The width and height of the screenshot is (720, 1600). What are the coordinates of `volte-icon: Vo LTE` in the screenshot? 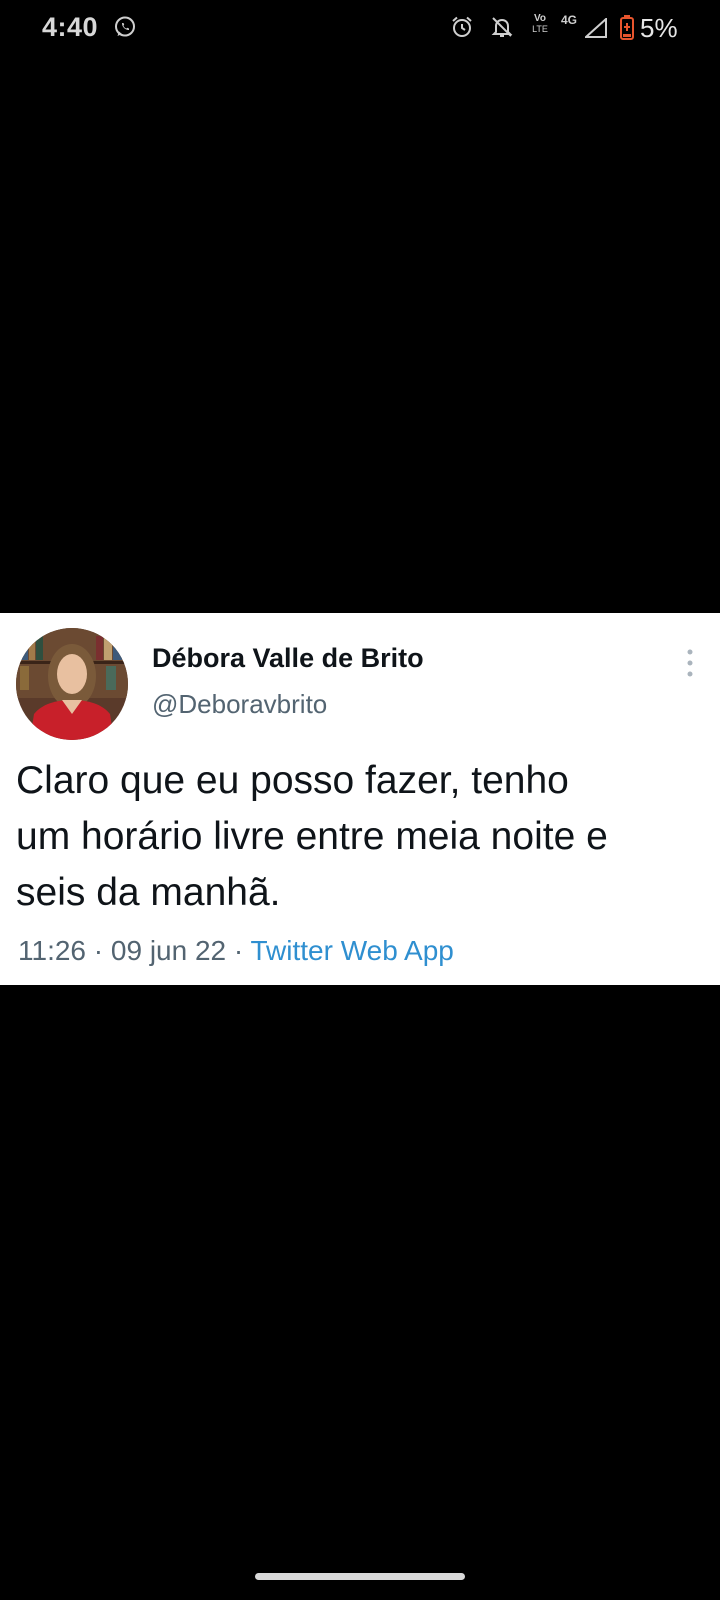 It's located at (540, 27).